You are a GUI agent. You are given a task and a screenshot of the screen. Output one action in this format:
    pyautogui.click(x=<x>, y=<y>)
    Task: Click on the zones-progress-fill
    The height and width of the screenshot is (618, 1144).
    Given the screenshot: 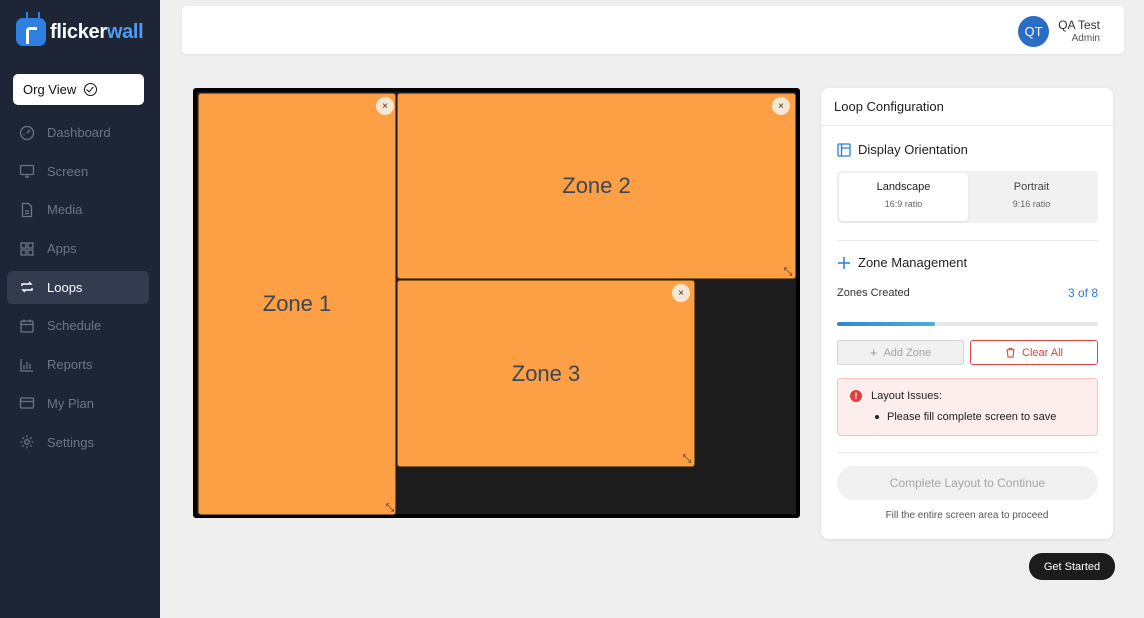 What is the action you would take?
    pyautogui.click(x=886, y=324)
    